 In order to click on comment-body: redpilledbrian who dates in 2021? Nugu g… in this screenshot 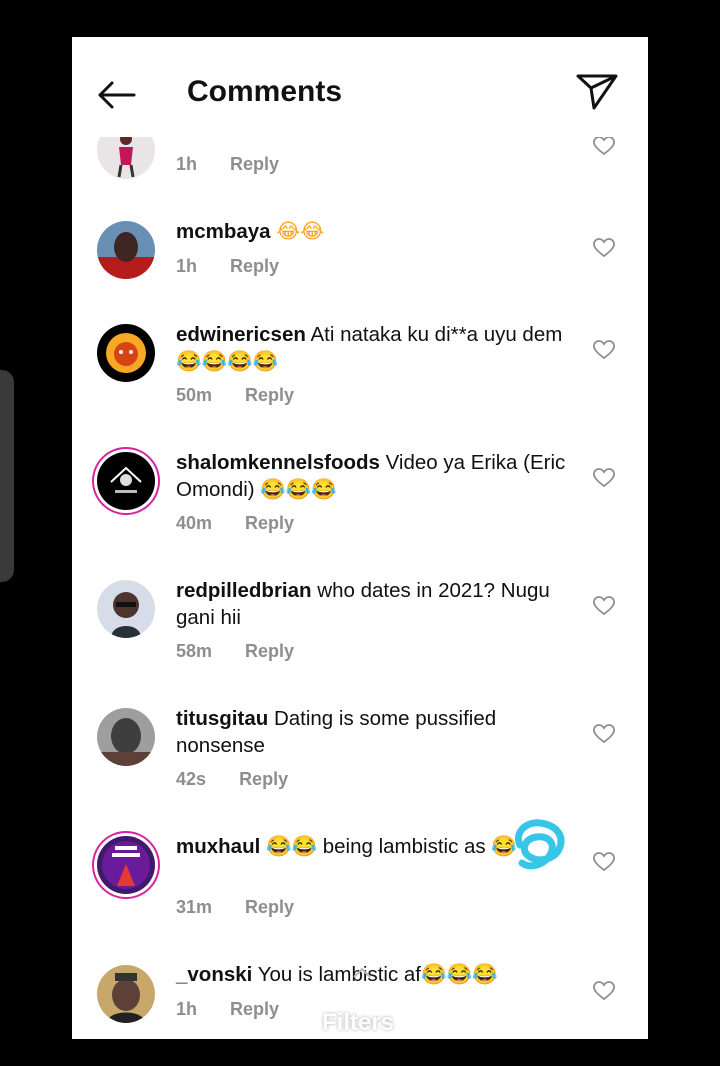, I will do `click(376, 604)`.